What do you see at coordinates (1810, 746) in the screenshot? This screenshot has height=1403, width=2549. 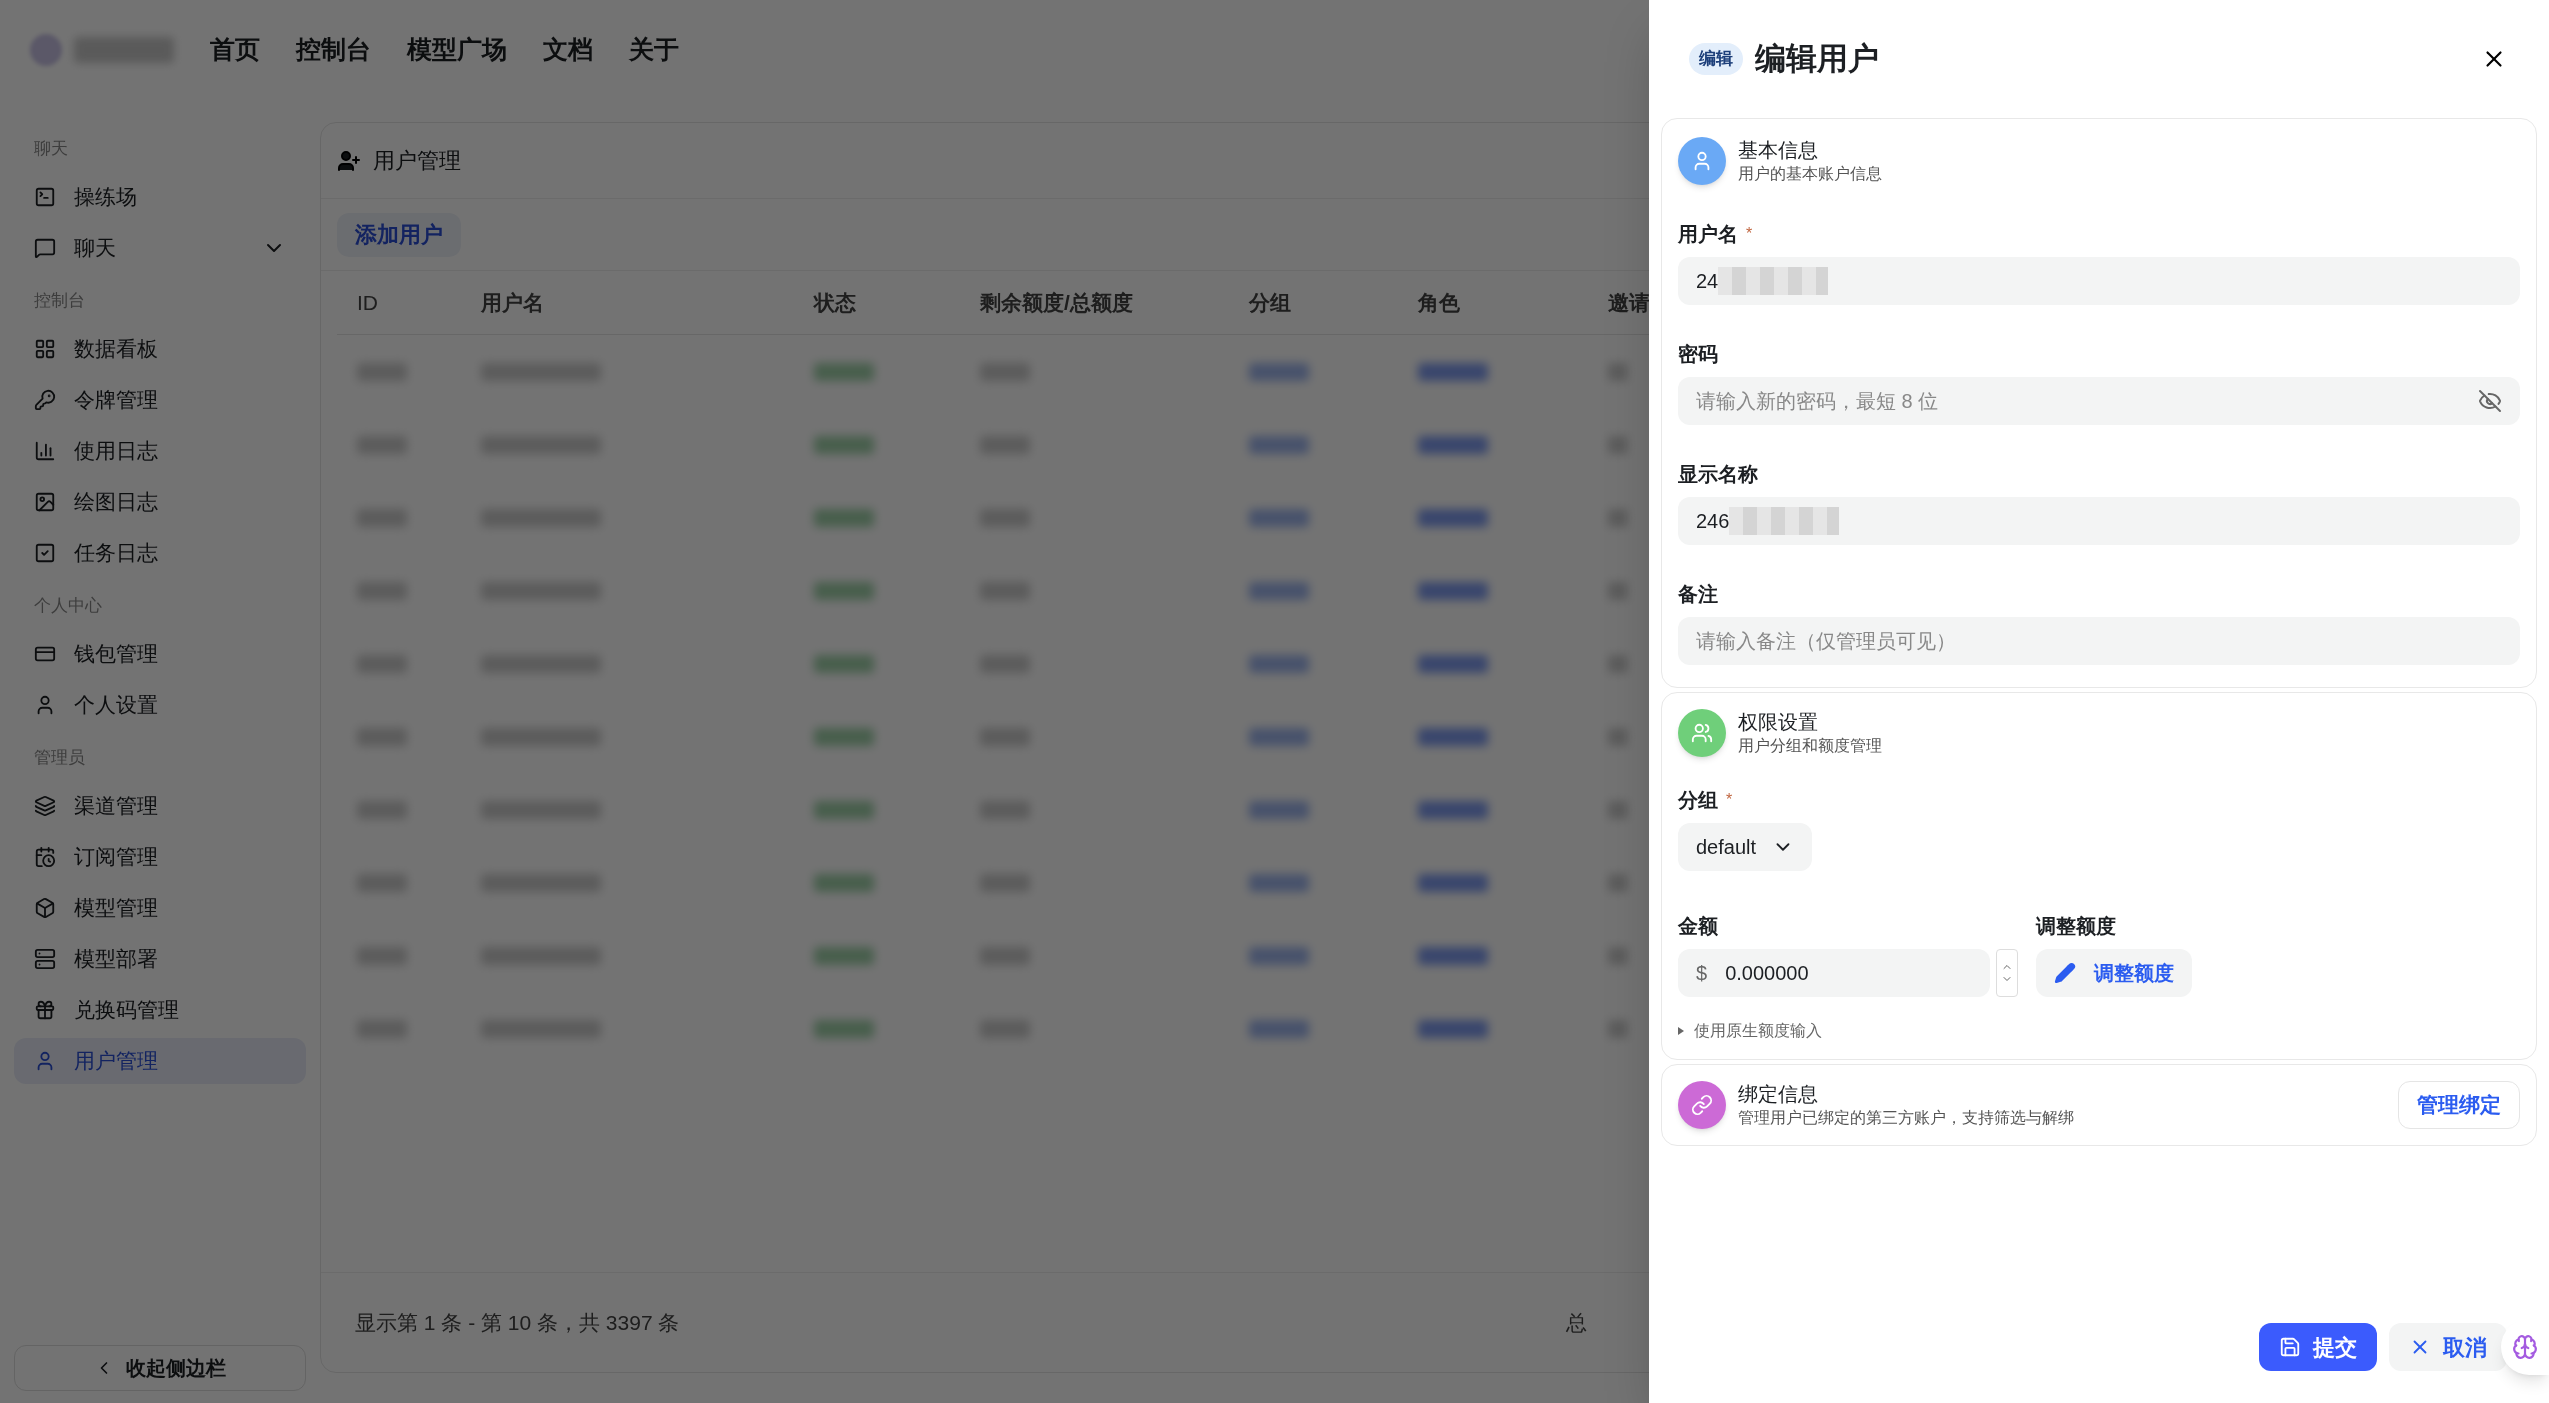 I see `section-subtitle: 用户分组和额度管理` at bounding box center [1810, 746].